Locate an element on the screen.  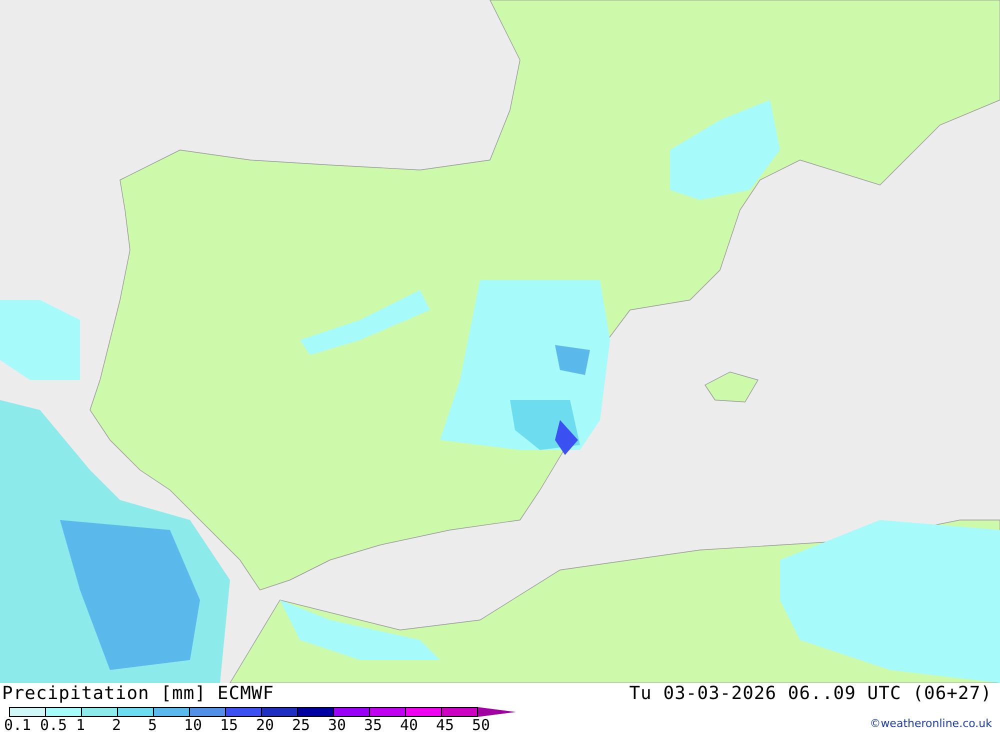
scale-label: 30 is located at coordinates (338, 725).